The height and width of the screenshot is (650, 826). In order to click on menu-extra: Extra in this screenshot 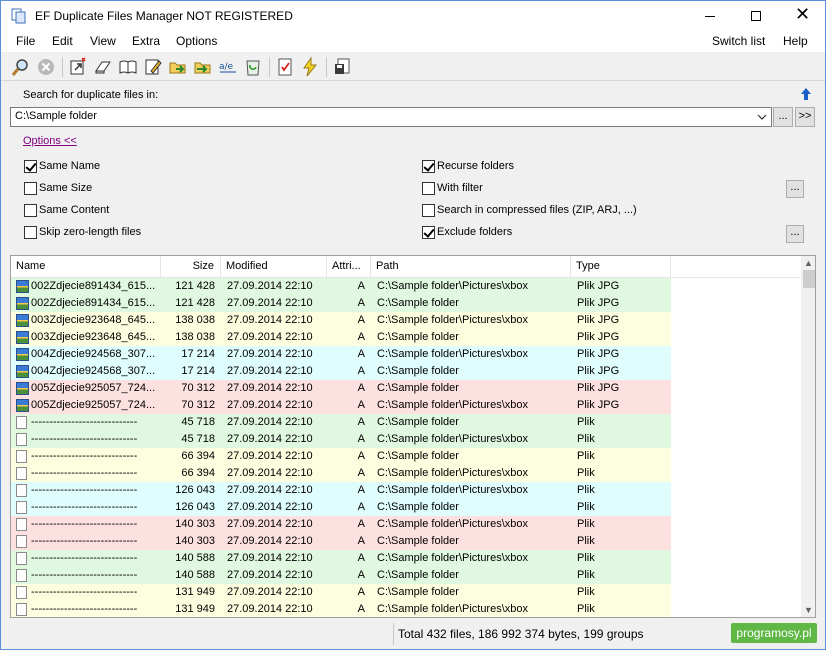, I will do `click(146, 41)`.